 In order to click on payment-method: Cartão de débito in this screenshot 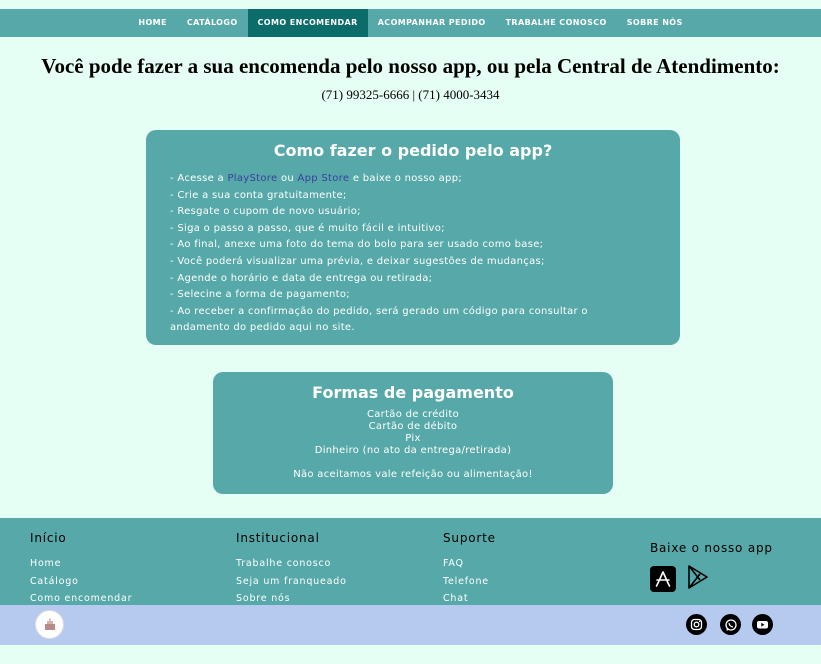, I will do `click(413, 426)`.